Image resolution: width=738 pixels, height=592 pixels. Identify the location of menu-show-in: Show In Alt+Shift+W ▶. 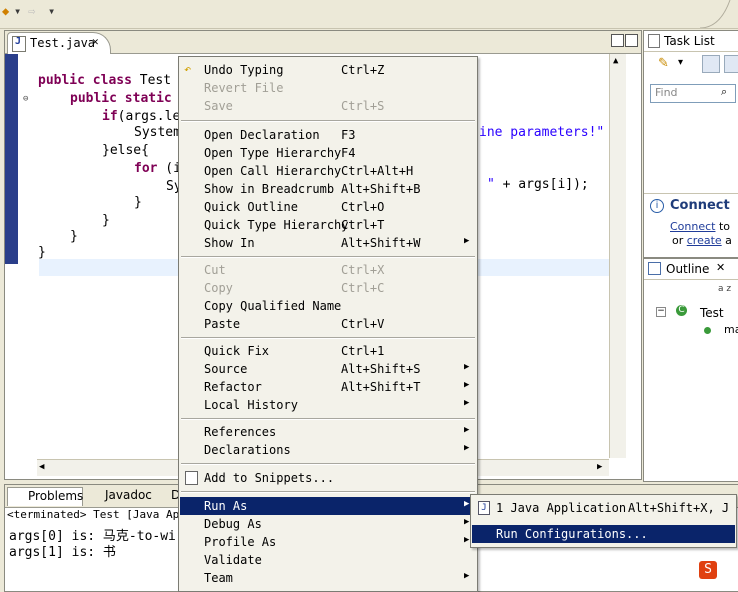
(328, 243).